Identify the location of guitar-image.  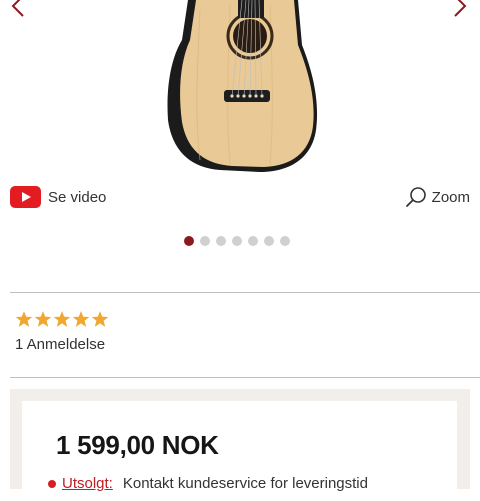
(242, 89).